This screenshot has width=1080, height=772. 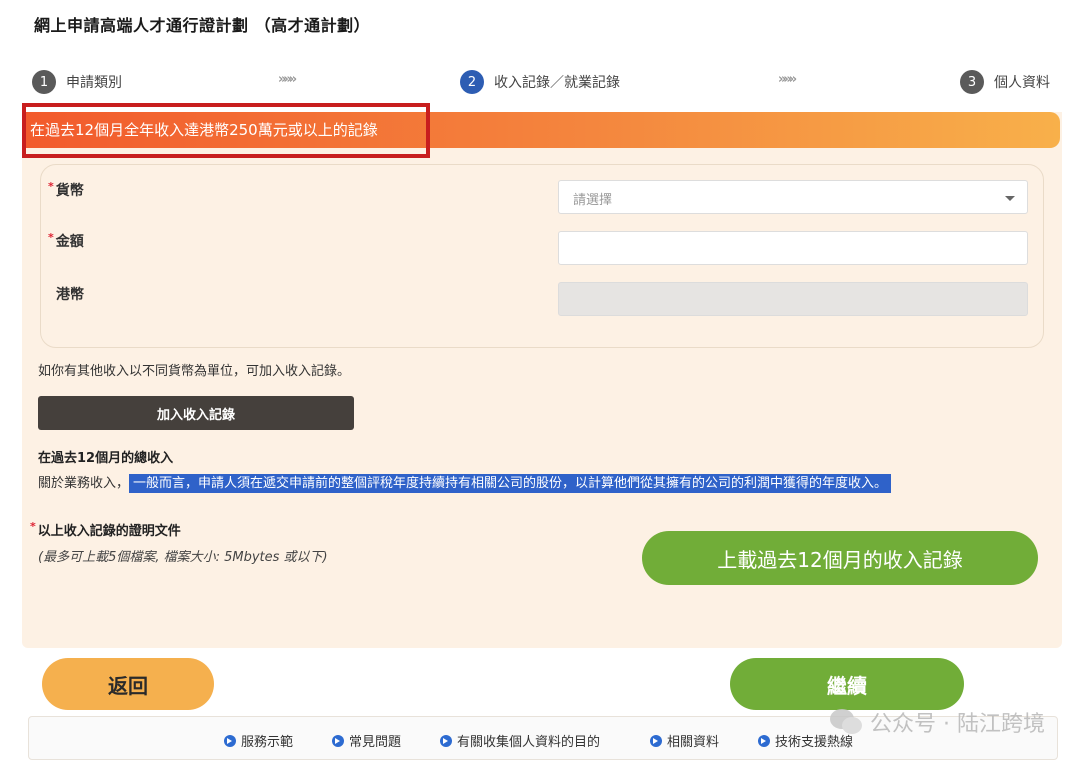 What do you see at coordinates (957, 724) in the screenshot?
I see `watermark-text: 公众号 · 陆江跨境` at bounding box center [957, 724].